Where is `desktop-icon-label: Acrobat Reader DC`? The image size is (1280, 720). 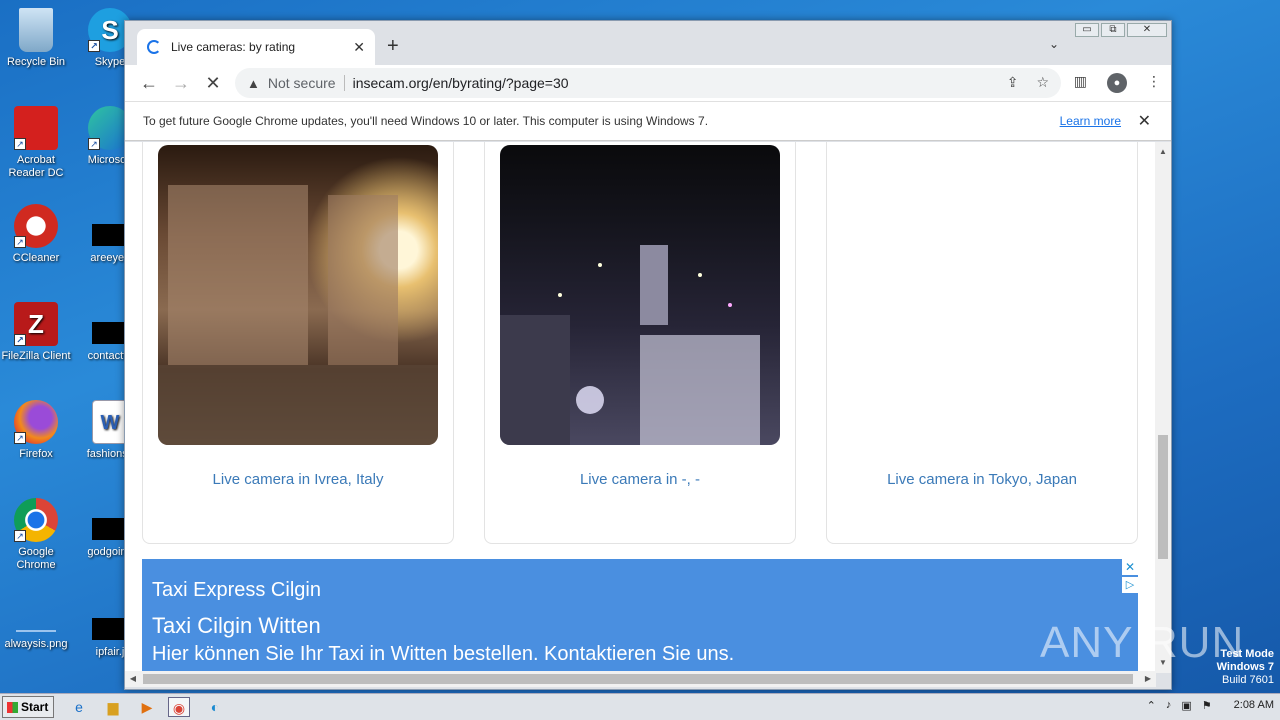
desktop-icon-label: Acrobat Reader DC is located at coordinates (36, 166).